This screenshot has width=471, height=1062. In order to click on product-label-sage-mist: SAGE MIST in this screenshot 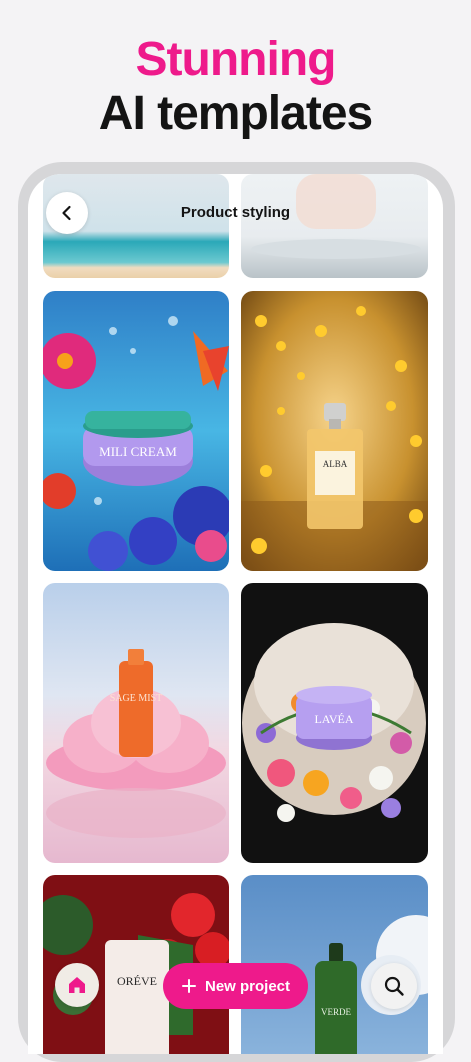, I will do `click(136, 698)`.